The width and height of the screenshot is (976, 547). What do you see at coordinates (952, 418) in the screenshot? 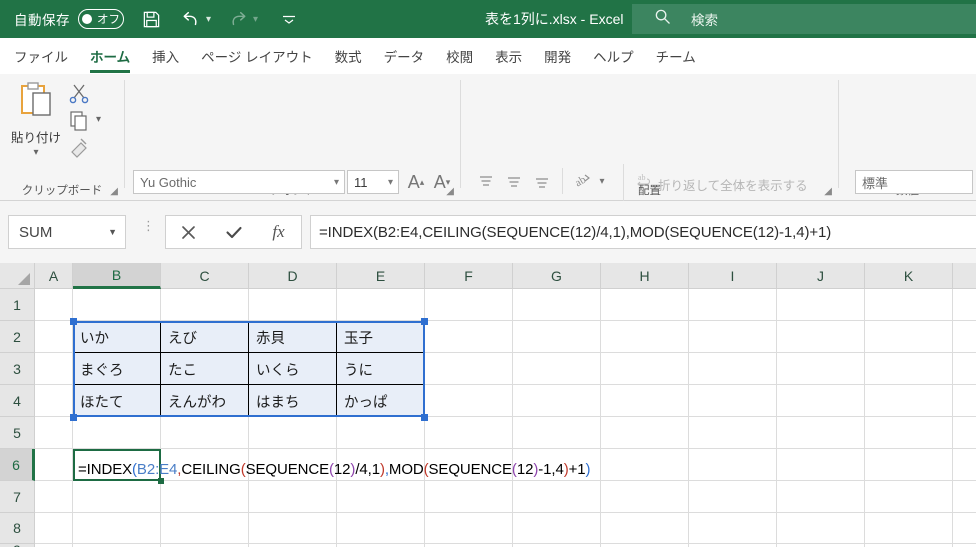
I see `gridline-v-k` at bounding box center [952, 418].